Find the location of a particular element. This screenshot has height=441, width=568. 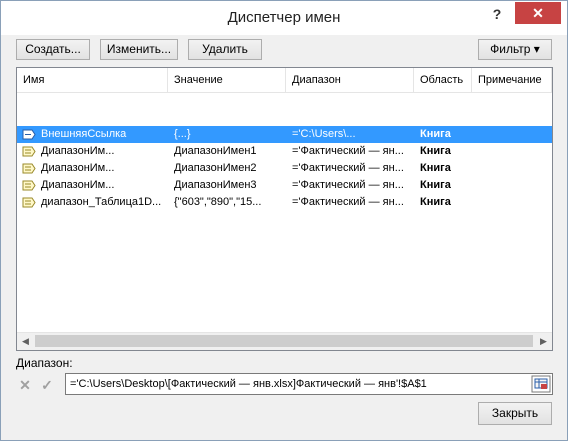

collapse-dialog-icon is located at coordinates (541, 384).